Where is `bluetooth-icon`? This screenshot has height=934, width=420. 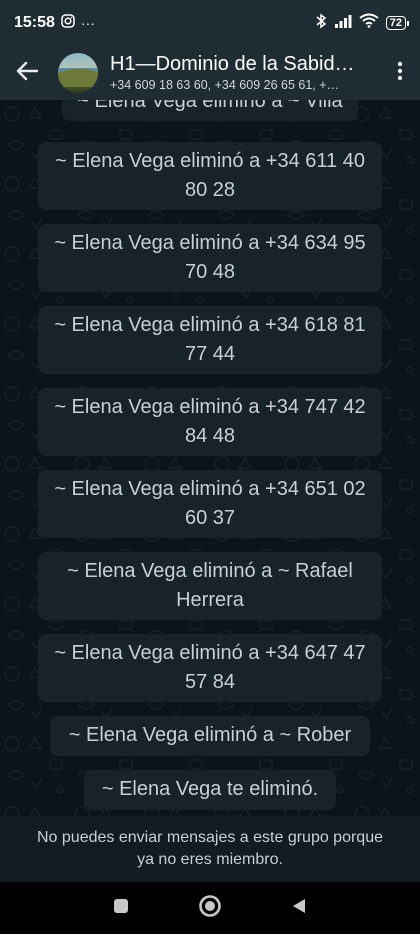 bluetooth-icon is located at coordinates (321, 23).